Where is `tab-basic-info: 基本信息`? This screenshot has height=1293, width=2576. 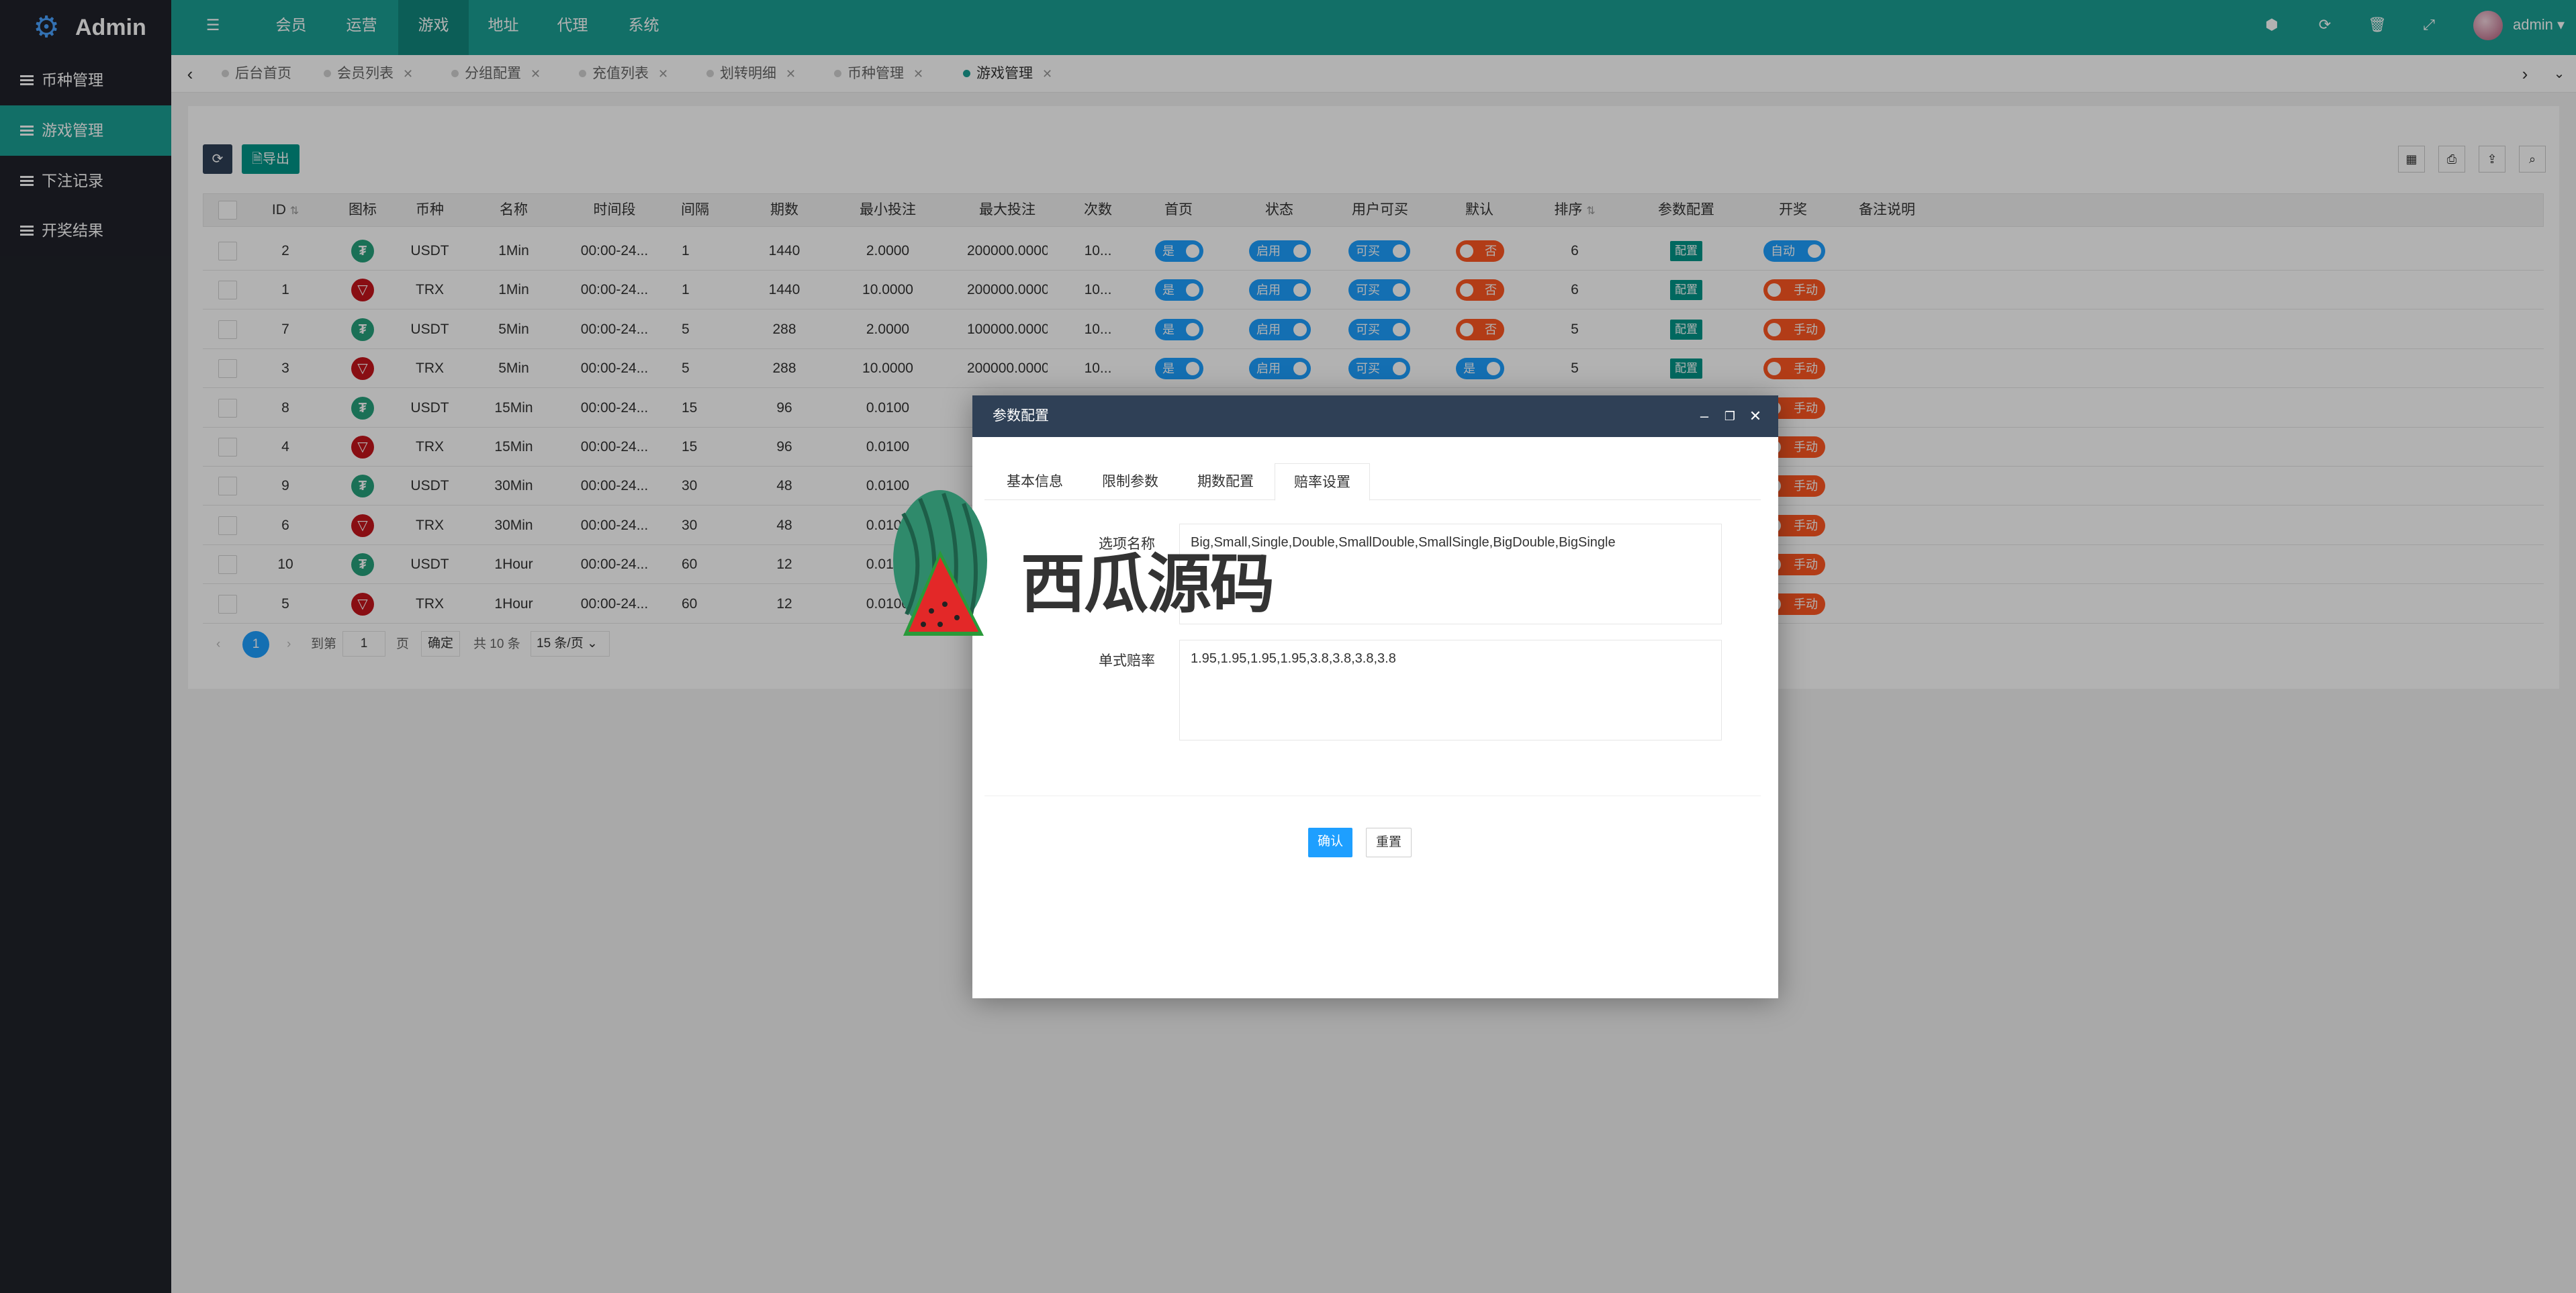 tab-basic-info: 基本信息 is located at coordinates (1035, 482).